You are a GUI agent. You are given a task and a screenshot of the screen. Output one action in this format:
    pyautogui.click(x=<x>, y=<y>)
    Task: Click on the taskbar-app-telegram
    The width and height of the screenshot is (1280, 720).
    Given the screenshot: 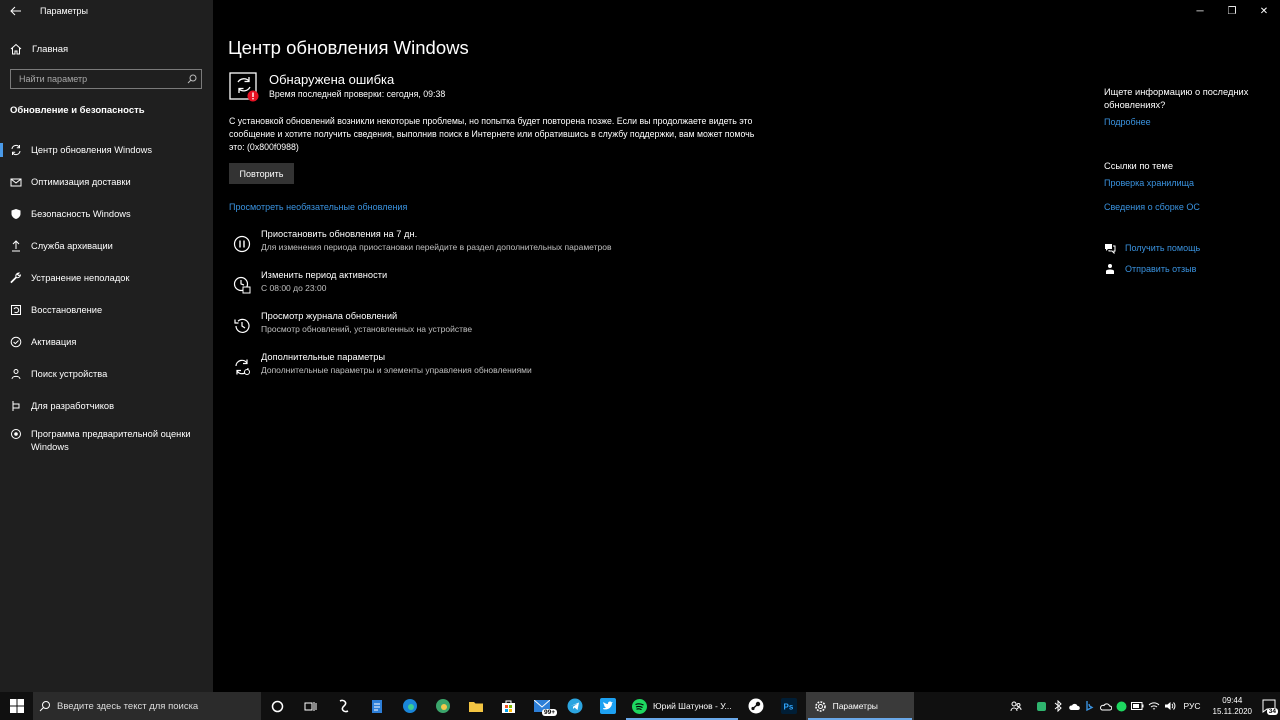 What is the action you would take?
    pyautogui.click(x=574, y=706)
    